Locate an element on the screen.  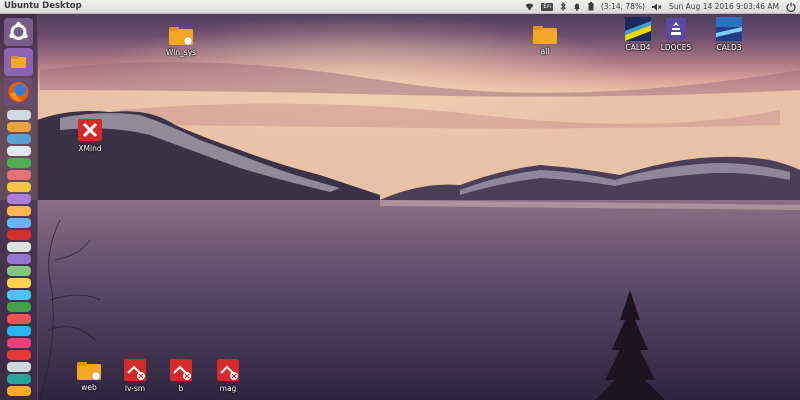
firefox-icon is located at coordinates (18, 92).